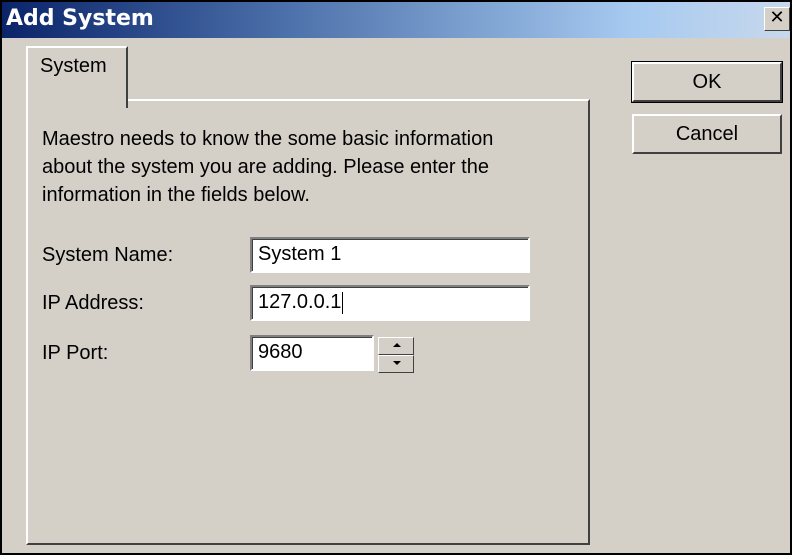  Describe the element at coordinates (73, 66) in the screenshot. I see `tab-system-label: System` at that location.